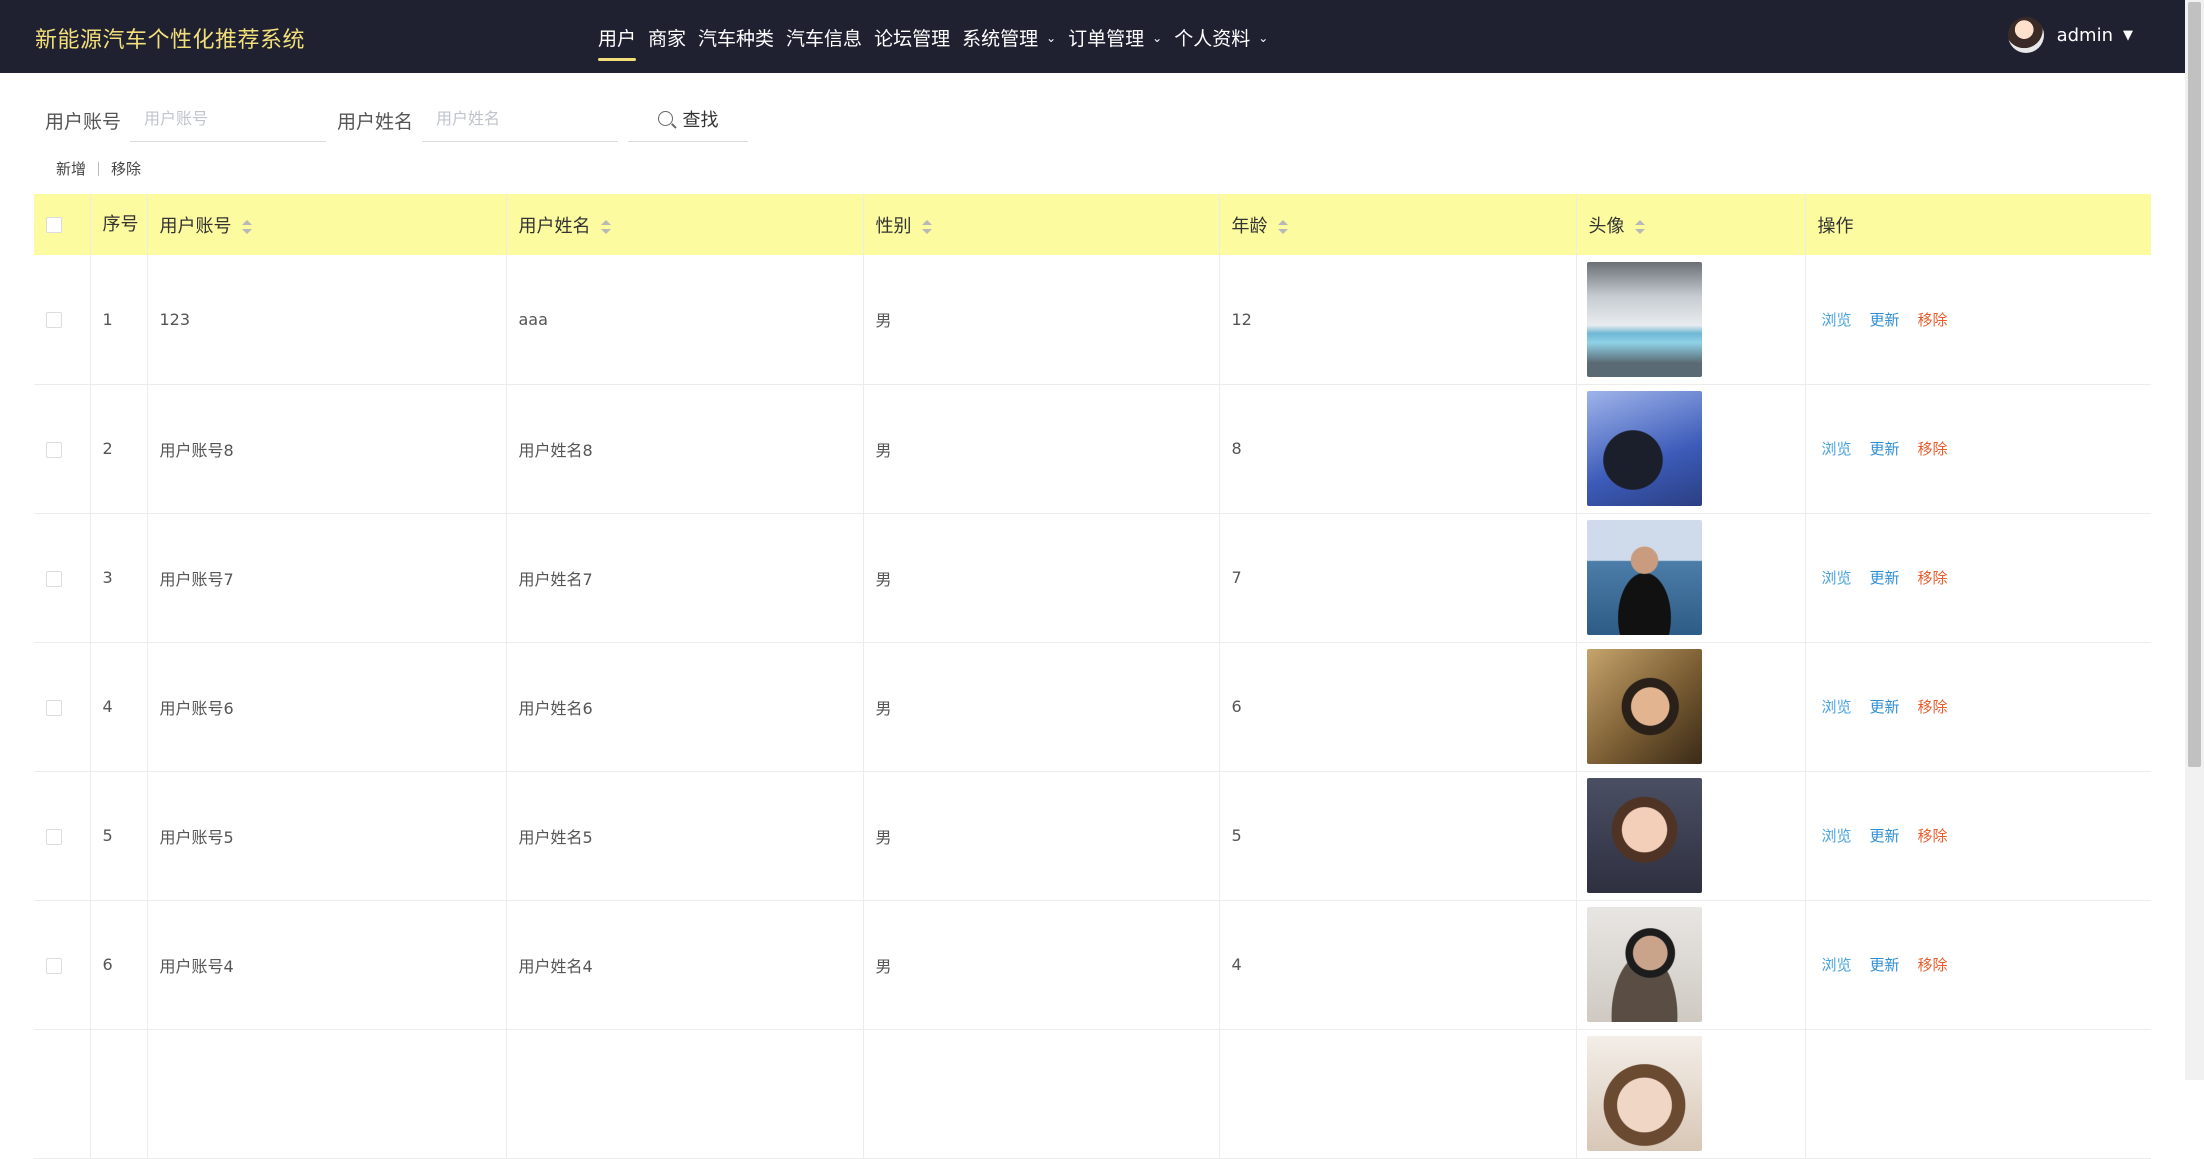  I want to click on name-cell: aaa, so click(685, 319).